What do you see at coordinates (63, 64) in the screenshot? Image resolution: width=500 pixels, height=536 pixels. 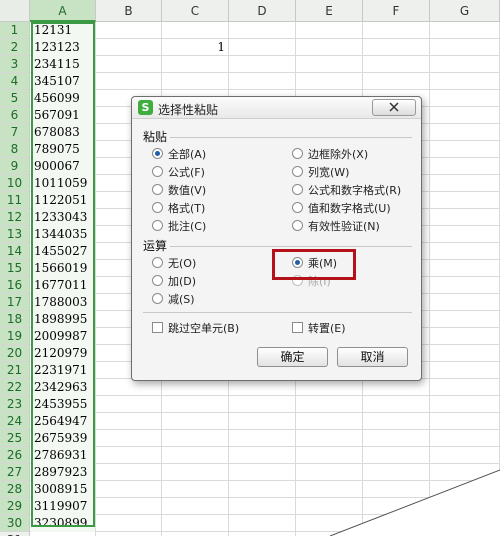 I see `cell-a3: 234115` at bounding box center [63, 64].